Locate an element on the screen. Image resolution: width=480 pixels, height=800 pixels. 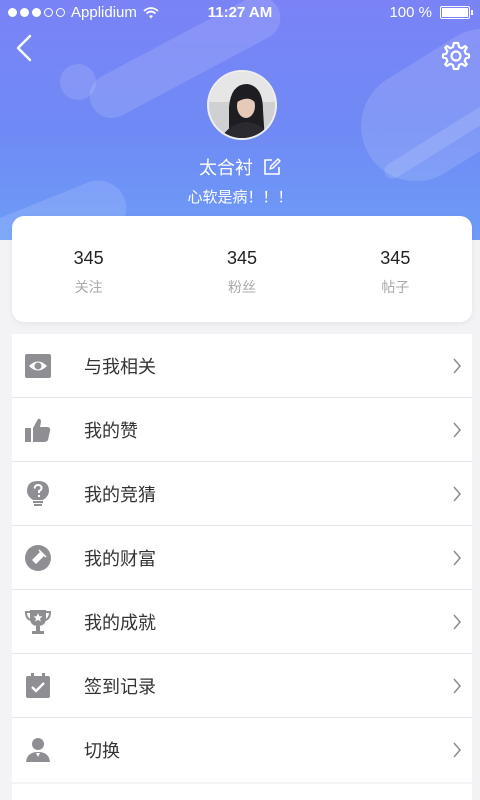
stat-following: 345 关注 is located at coordinates (88, 269).